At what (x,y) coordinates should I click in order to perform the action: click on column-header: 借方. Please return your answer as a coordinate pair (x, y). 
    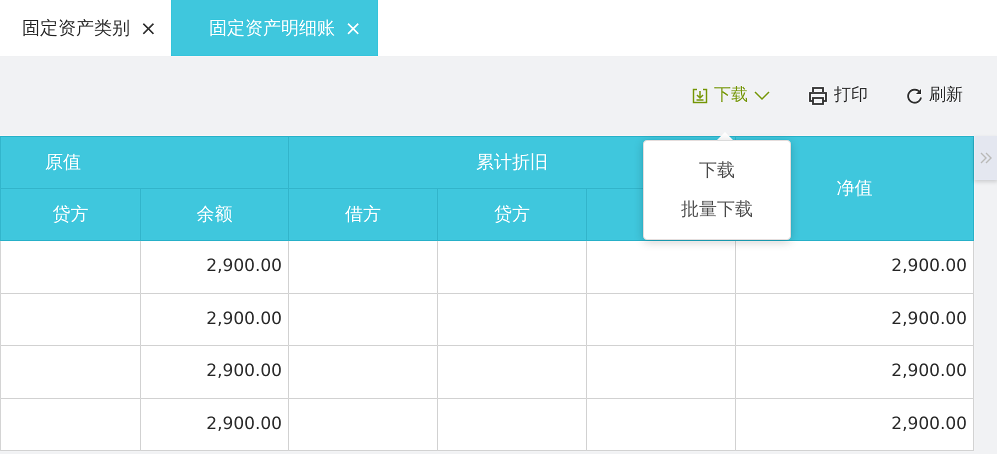
    Looking at the image, I should click on (363, 214).